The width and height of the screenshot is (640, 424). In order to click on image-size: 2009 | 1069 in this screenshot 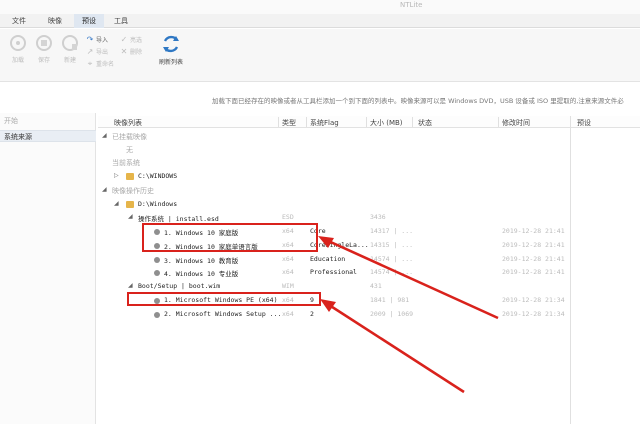, I will do `click(392, 314)`.